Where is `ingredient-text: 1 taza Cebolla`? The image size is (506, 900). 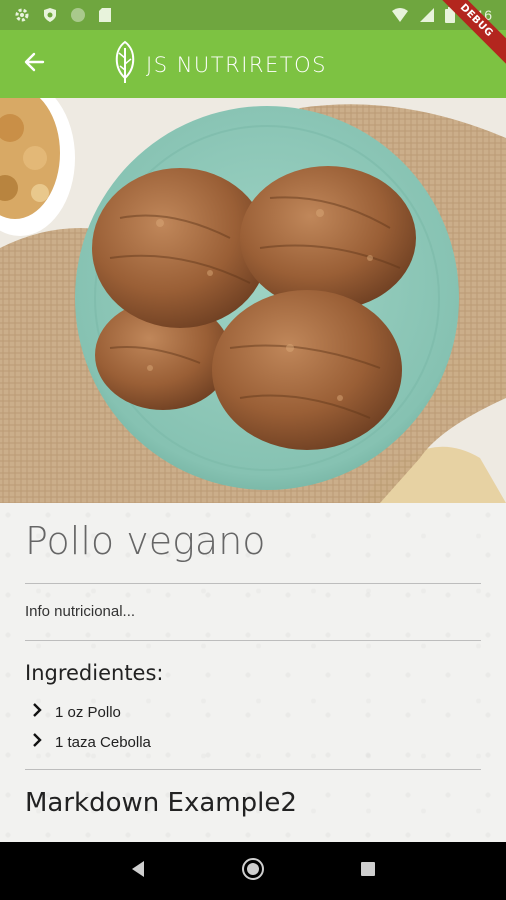
ingredient-text: 1 taza Cebolla is located at coordinates (103, 742).